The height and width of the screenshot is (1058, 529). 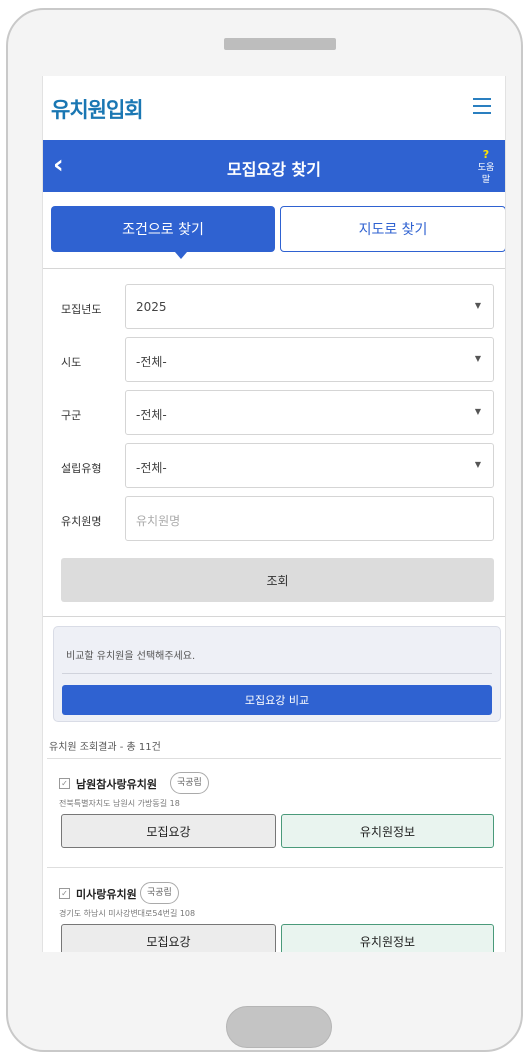 What do you see at coordinates (392, 229) in the screenshot?
I see `tab-map-search: 지도로 찾기` at bounding box center [392, 229].